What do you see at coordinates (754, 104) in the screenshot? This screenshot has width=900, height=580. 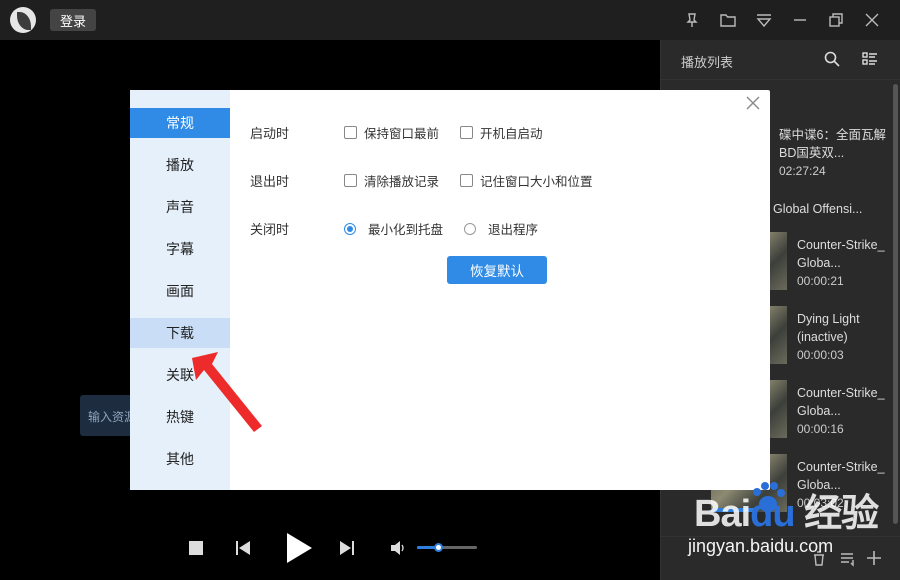 I see `dialog-close-icon` at bounding box center [754, 104].